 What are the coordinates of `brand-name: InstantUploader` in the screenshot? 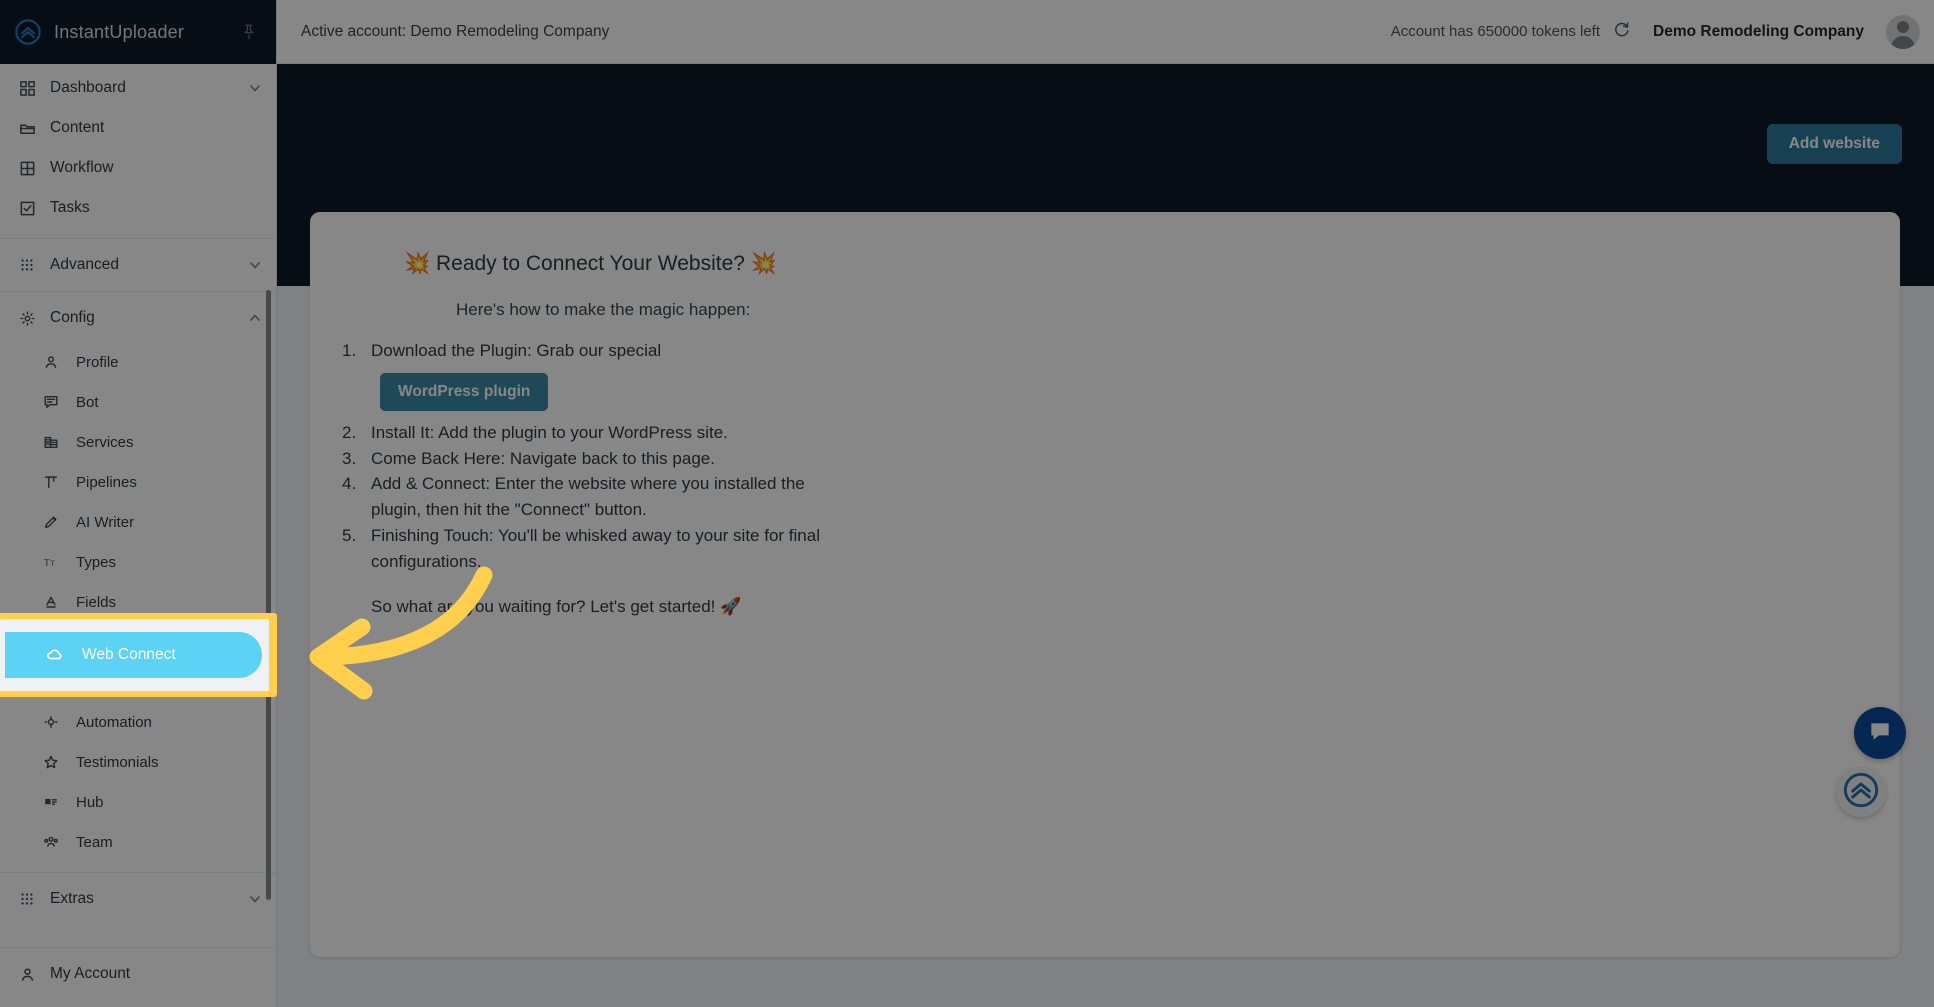 It's located at (119, 31).